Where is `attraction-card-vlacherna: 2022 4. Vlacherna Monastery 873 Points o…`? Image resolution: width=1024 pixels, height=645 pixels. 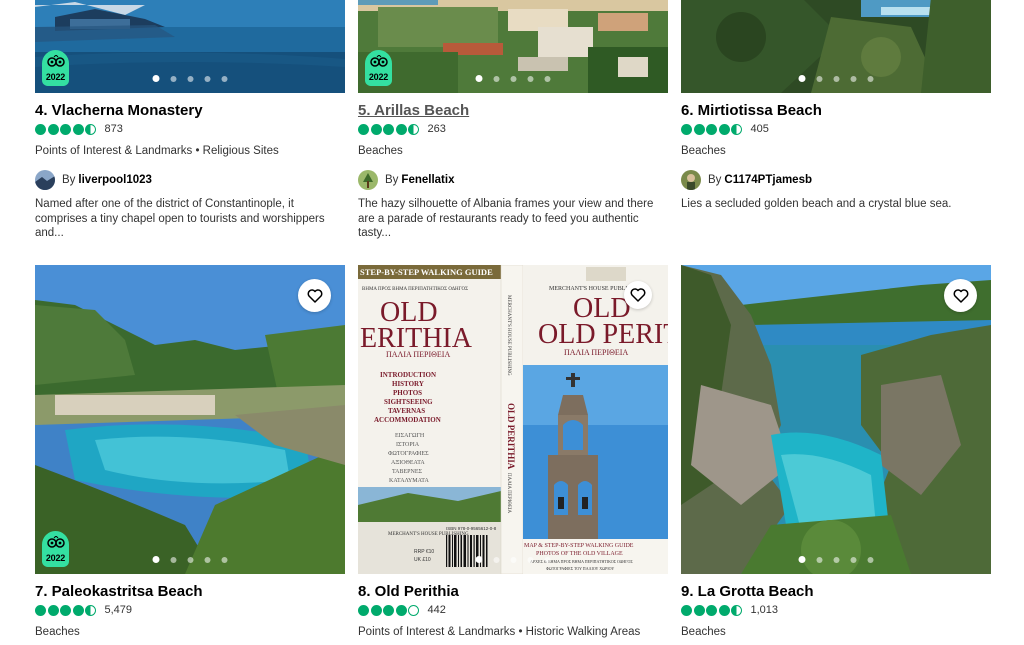
attraction-card-vlacherna: 2022 4. Vlacherna Monastery 873 Points o… is located at coordinates (190, 120).